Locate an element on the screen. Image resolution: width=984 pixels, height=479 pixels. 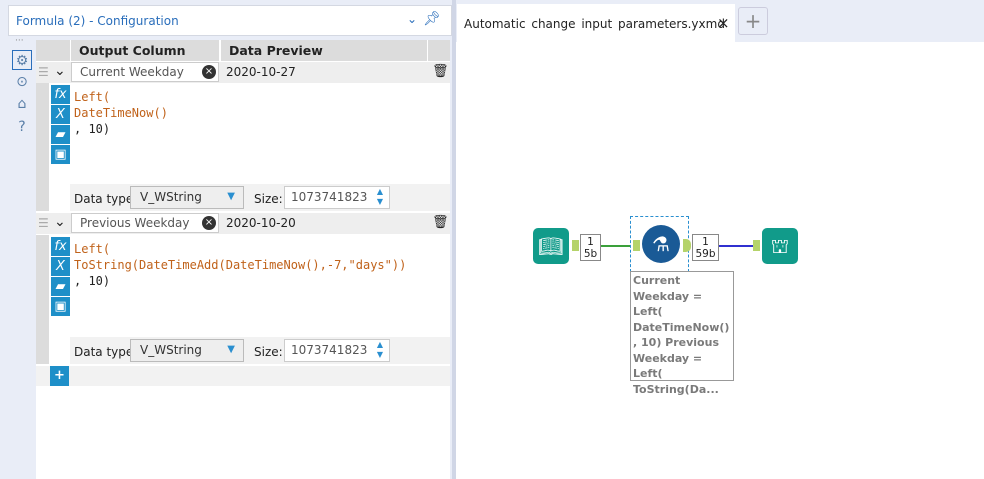
output-column-input: Current Weekday is located at coordinates (145, 72).